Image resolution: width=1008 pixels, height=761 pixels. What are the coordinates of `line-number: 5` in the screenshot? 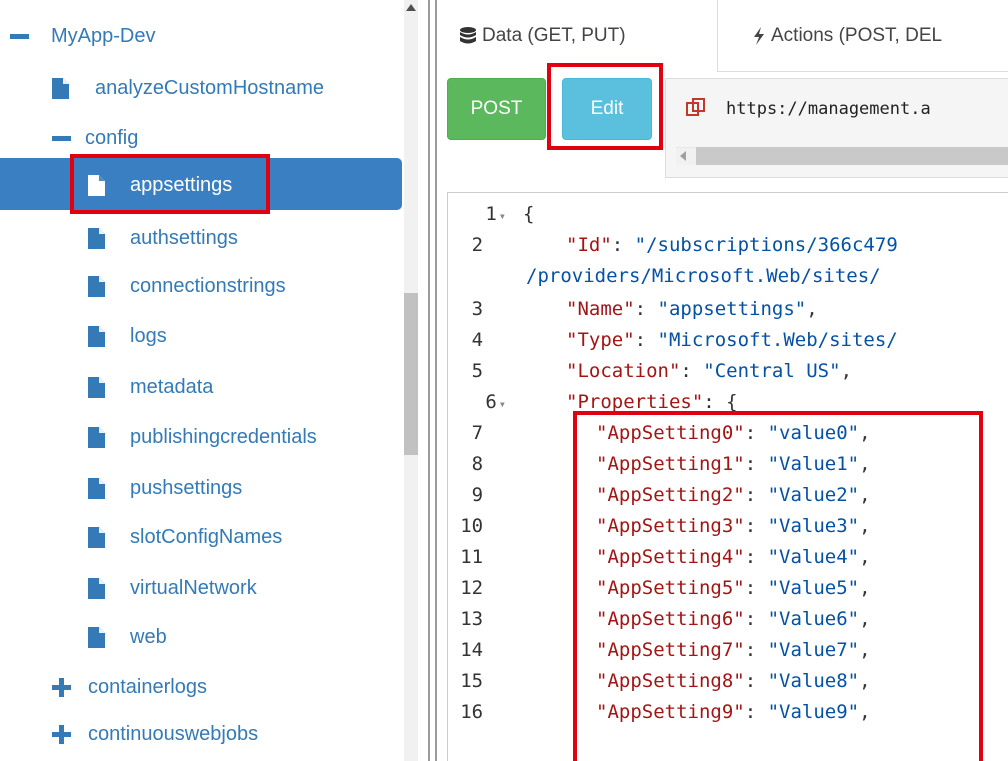 It's located at (477, 371).